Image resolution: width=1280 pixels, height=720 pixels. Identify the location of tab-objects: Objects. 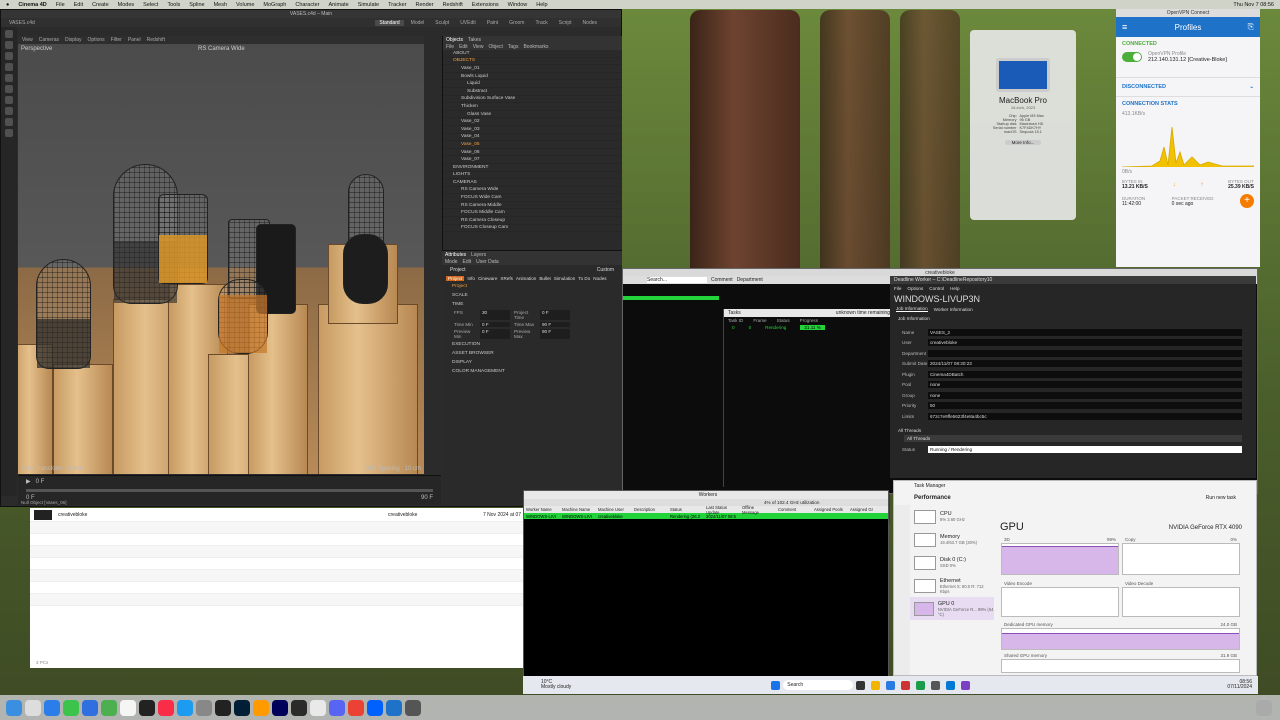
(454, 40).